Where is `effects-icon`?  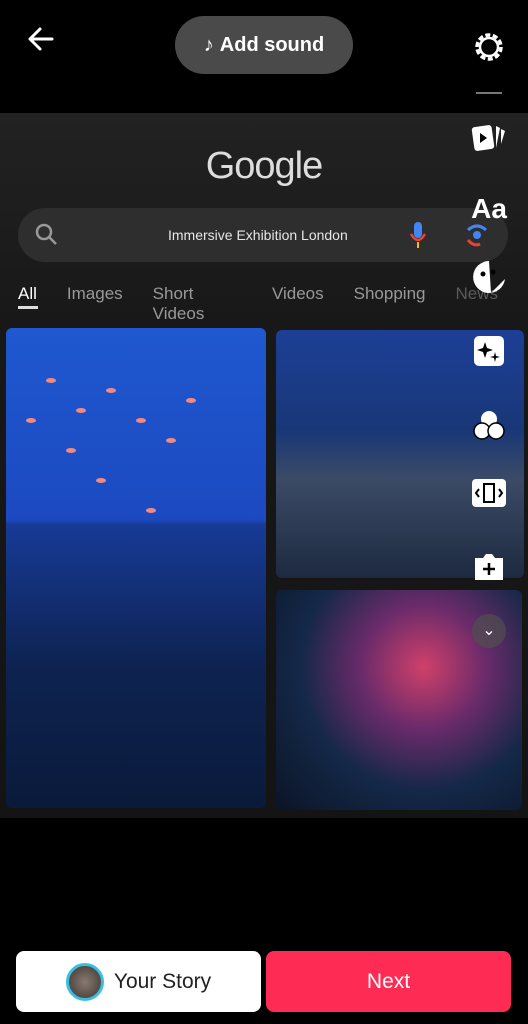
effects-icon is located at coordinates (489, 351).